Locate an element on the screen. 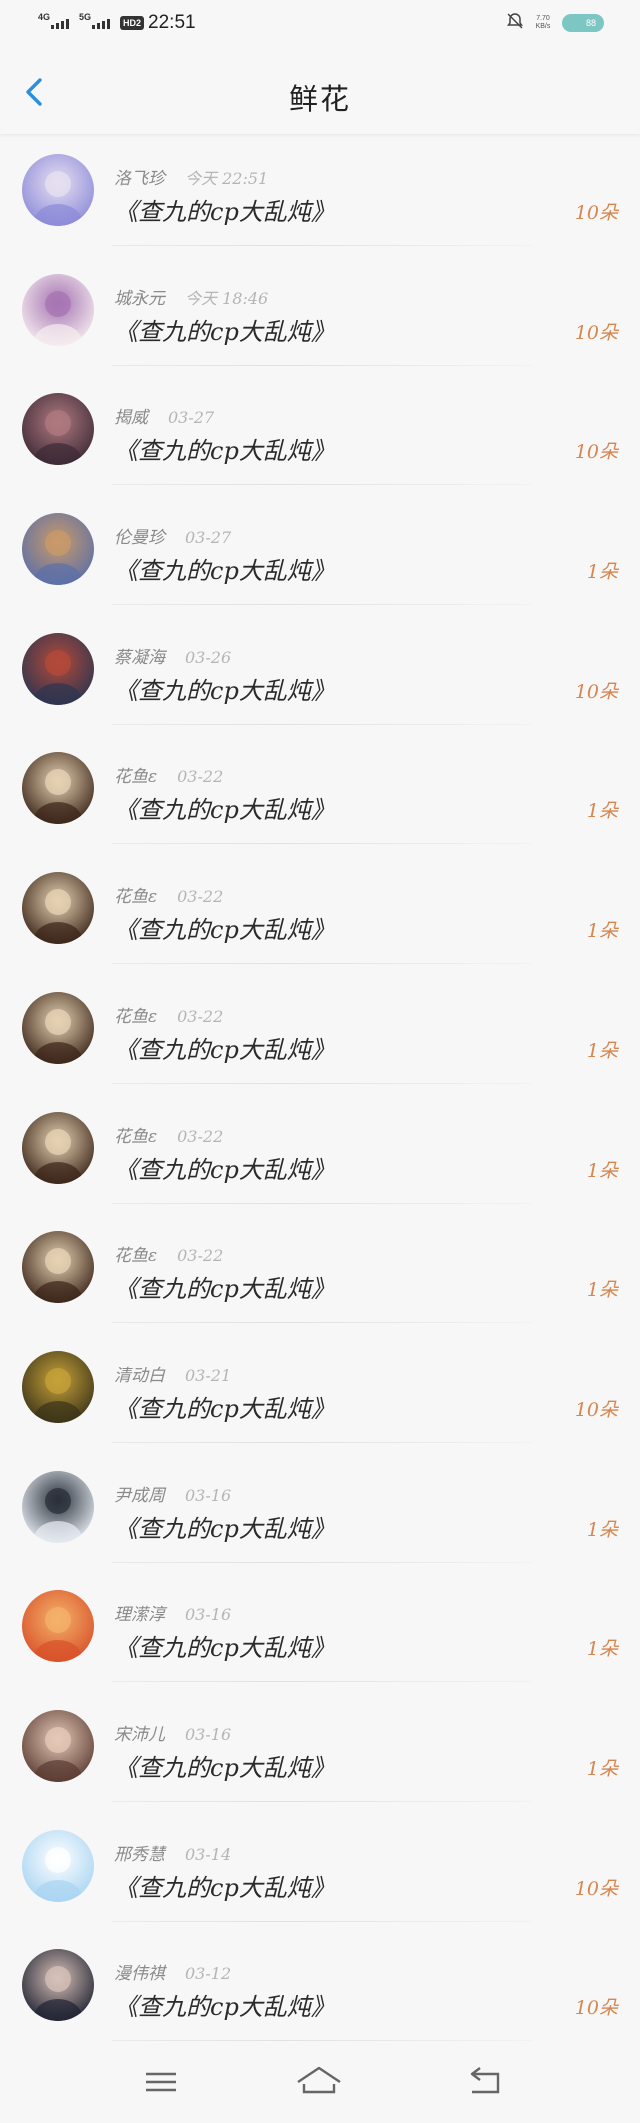 The height and width of the screenshot is (2123, 640). gift-date: 03-21 is located at coordinates (208, 1375).